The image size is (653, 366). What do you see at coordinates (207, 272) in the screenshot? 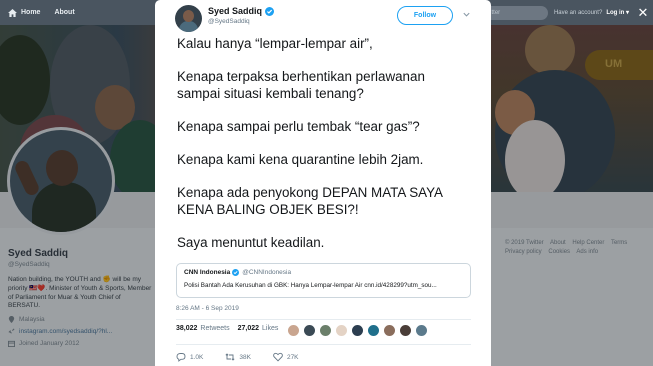
I see `quoted-author-name: CNN Indonesia` at bounding box center [207, 272].